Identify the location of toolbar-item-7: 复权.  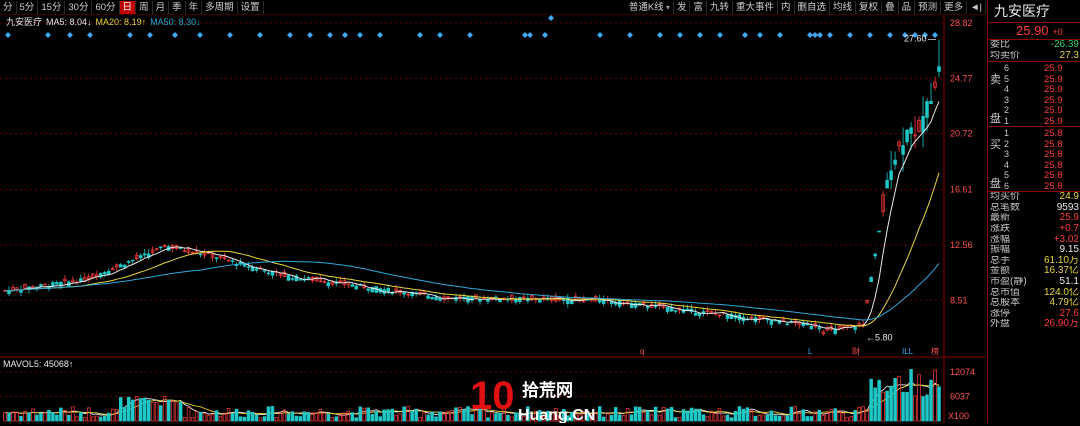
(869, 7).